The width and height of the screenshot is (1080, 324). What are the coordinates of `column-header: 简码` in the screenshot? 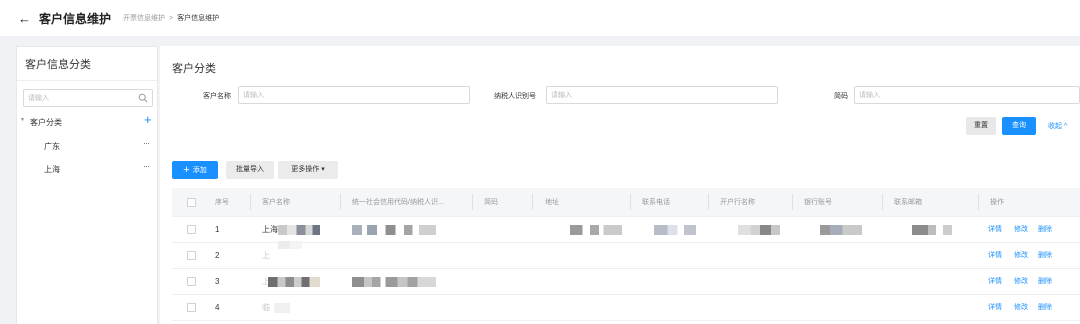 It's located at (491, 202).